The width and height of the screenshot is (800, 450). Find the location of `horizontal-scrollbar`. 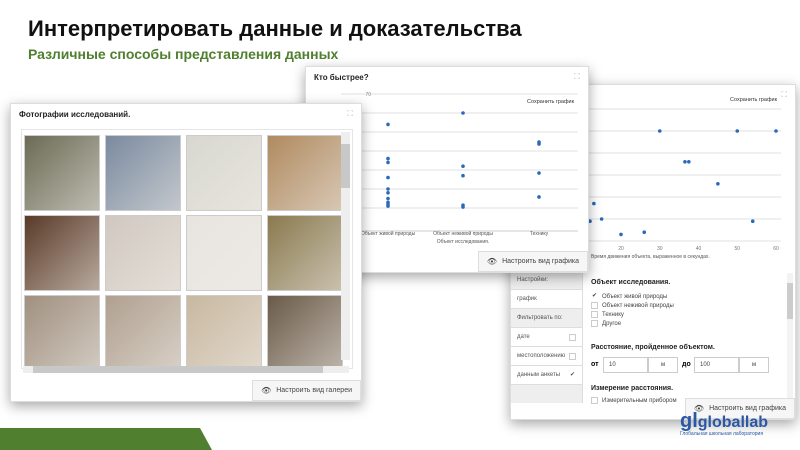

horizontal-scrollbar is located at coordinates (186, 369).